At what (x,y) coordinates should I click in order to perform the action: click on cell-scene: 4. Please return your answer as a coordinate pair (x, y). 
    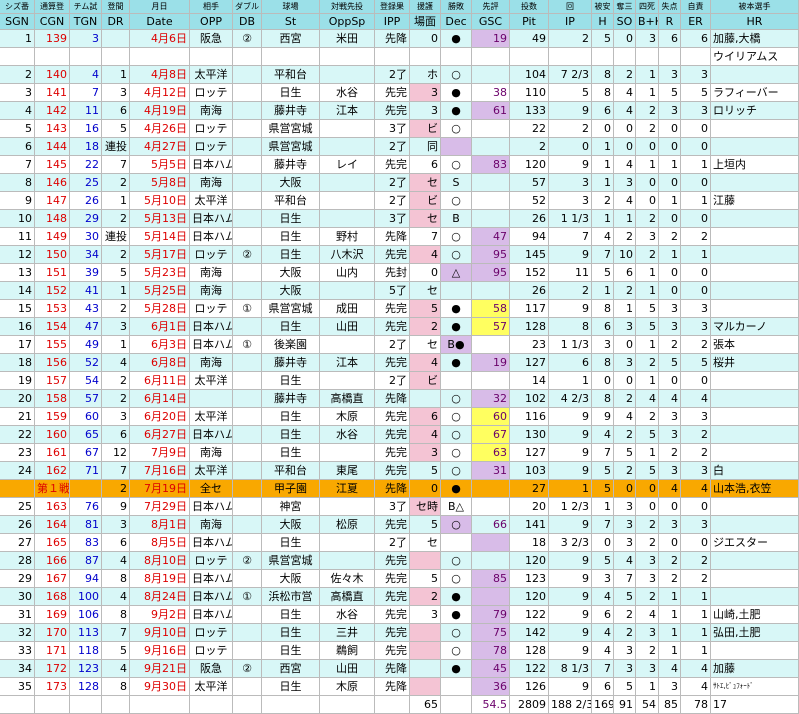
    Looking at the image, I should click on (425, 435).